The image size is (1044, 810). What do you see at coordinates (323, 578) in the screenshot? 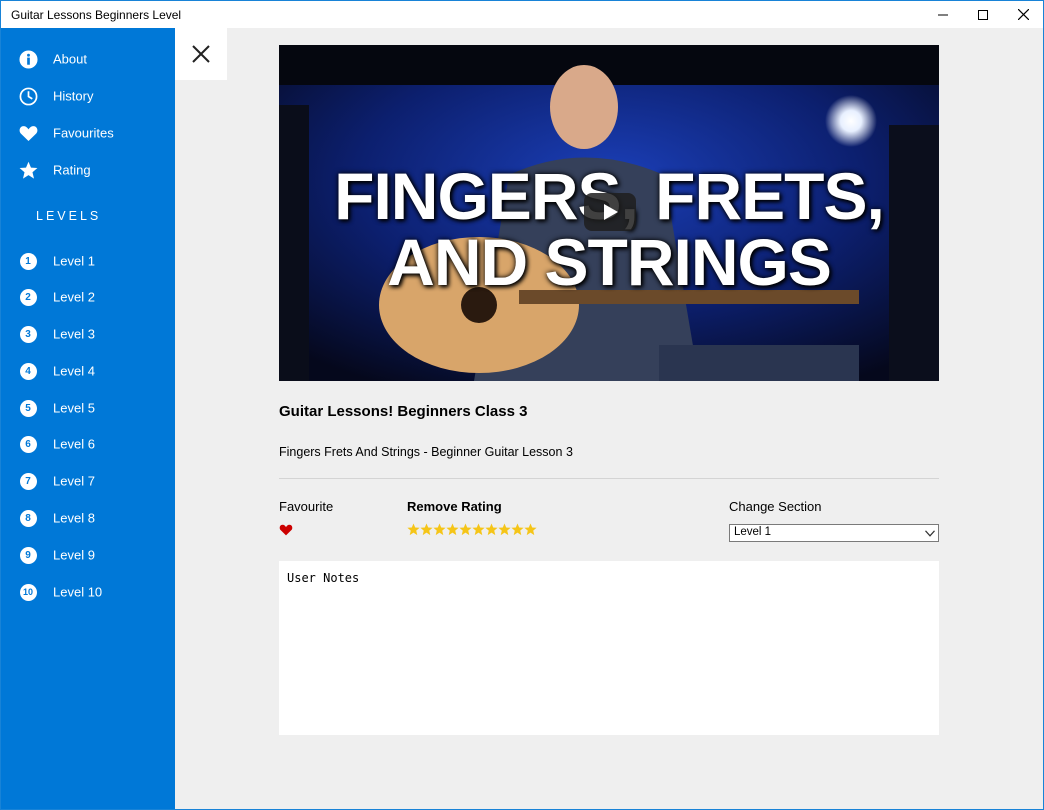
I see `user-notes-placeholder: User Notes` at bounding box center [323, 578].